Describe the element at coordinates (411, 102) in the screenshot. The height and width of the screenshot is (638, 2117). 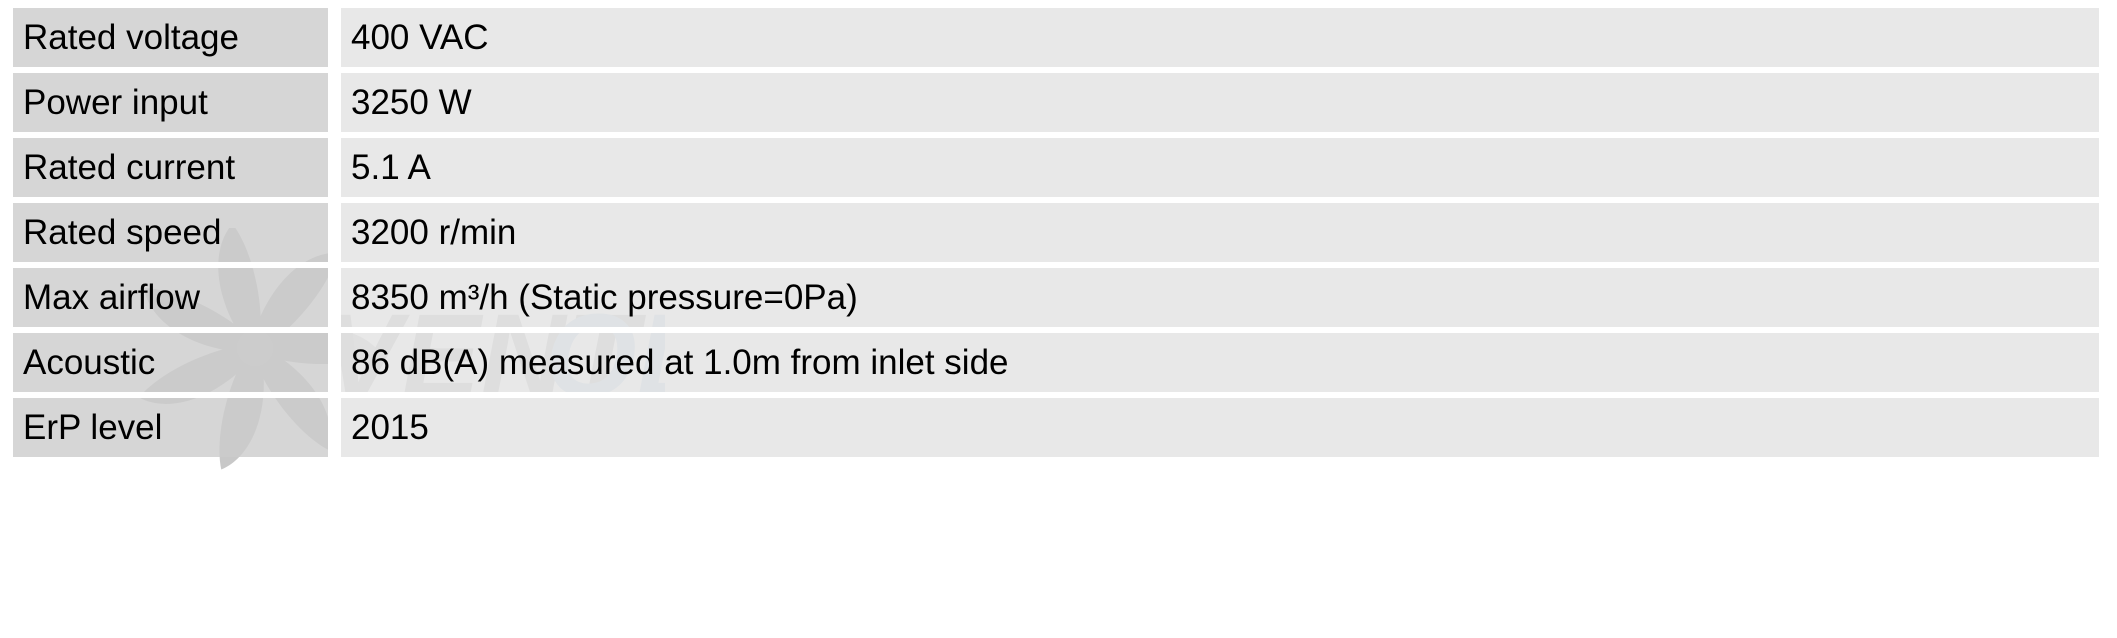
I see `spec-value-text: 3250 W` at that location.